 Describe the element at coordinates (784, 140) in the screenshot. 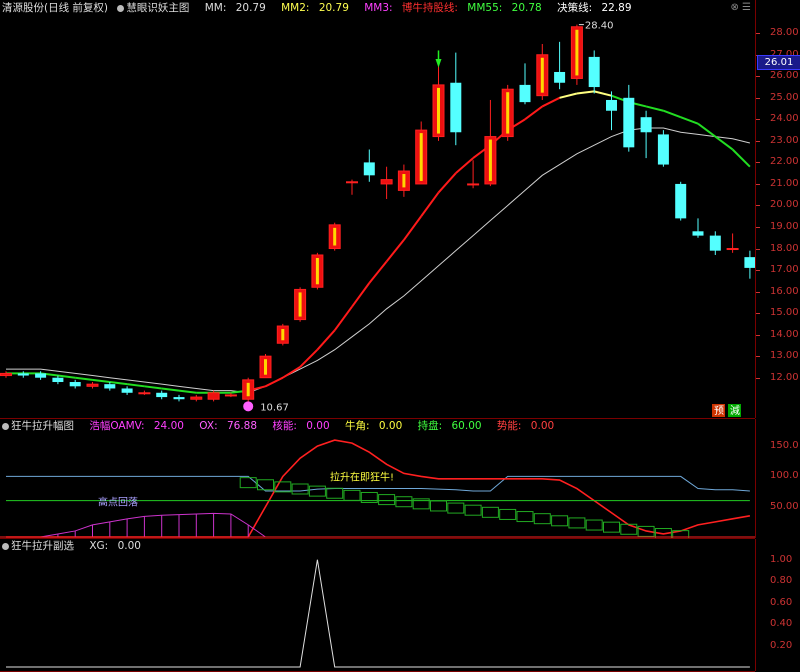

I see `price-tick-label: 23.00` at that location.